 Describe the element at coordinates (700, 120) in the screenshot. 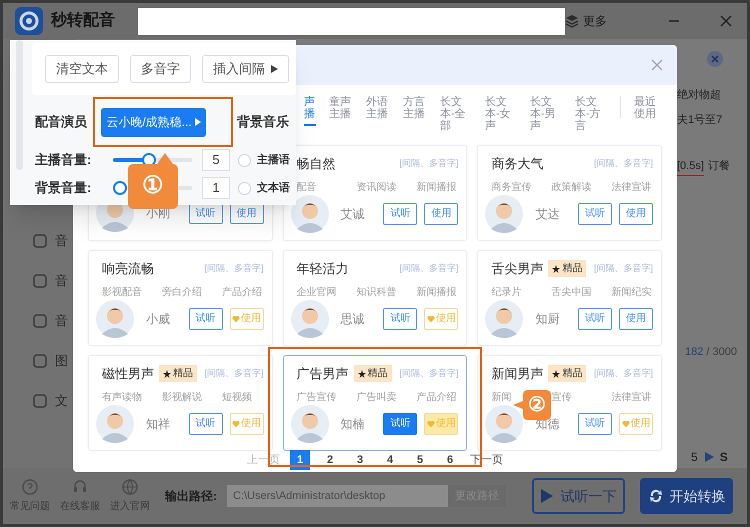

I see `editor-text: 夫1号至7` at that location.